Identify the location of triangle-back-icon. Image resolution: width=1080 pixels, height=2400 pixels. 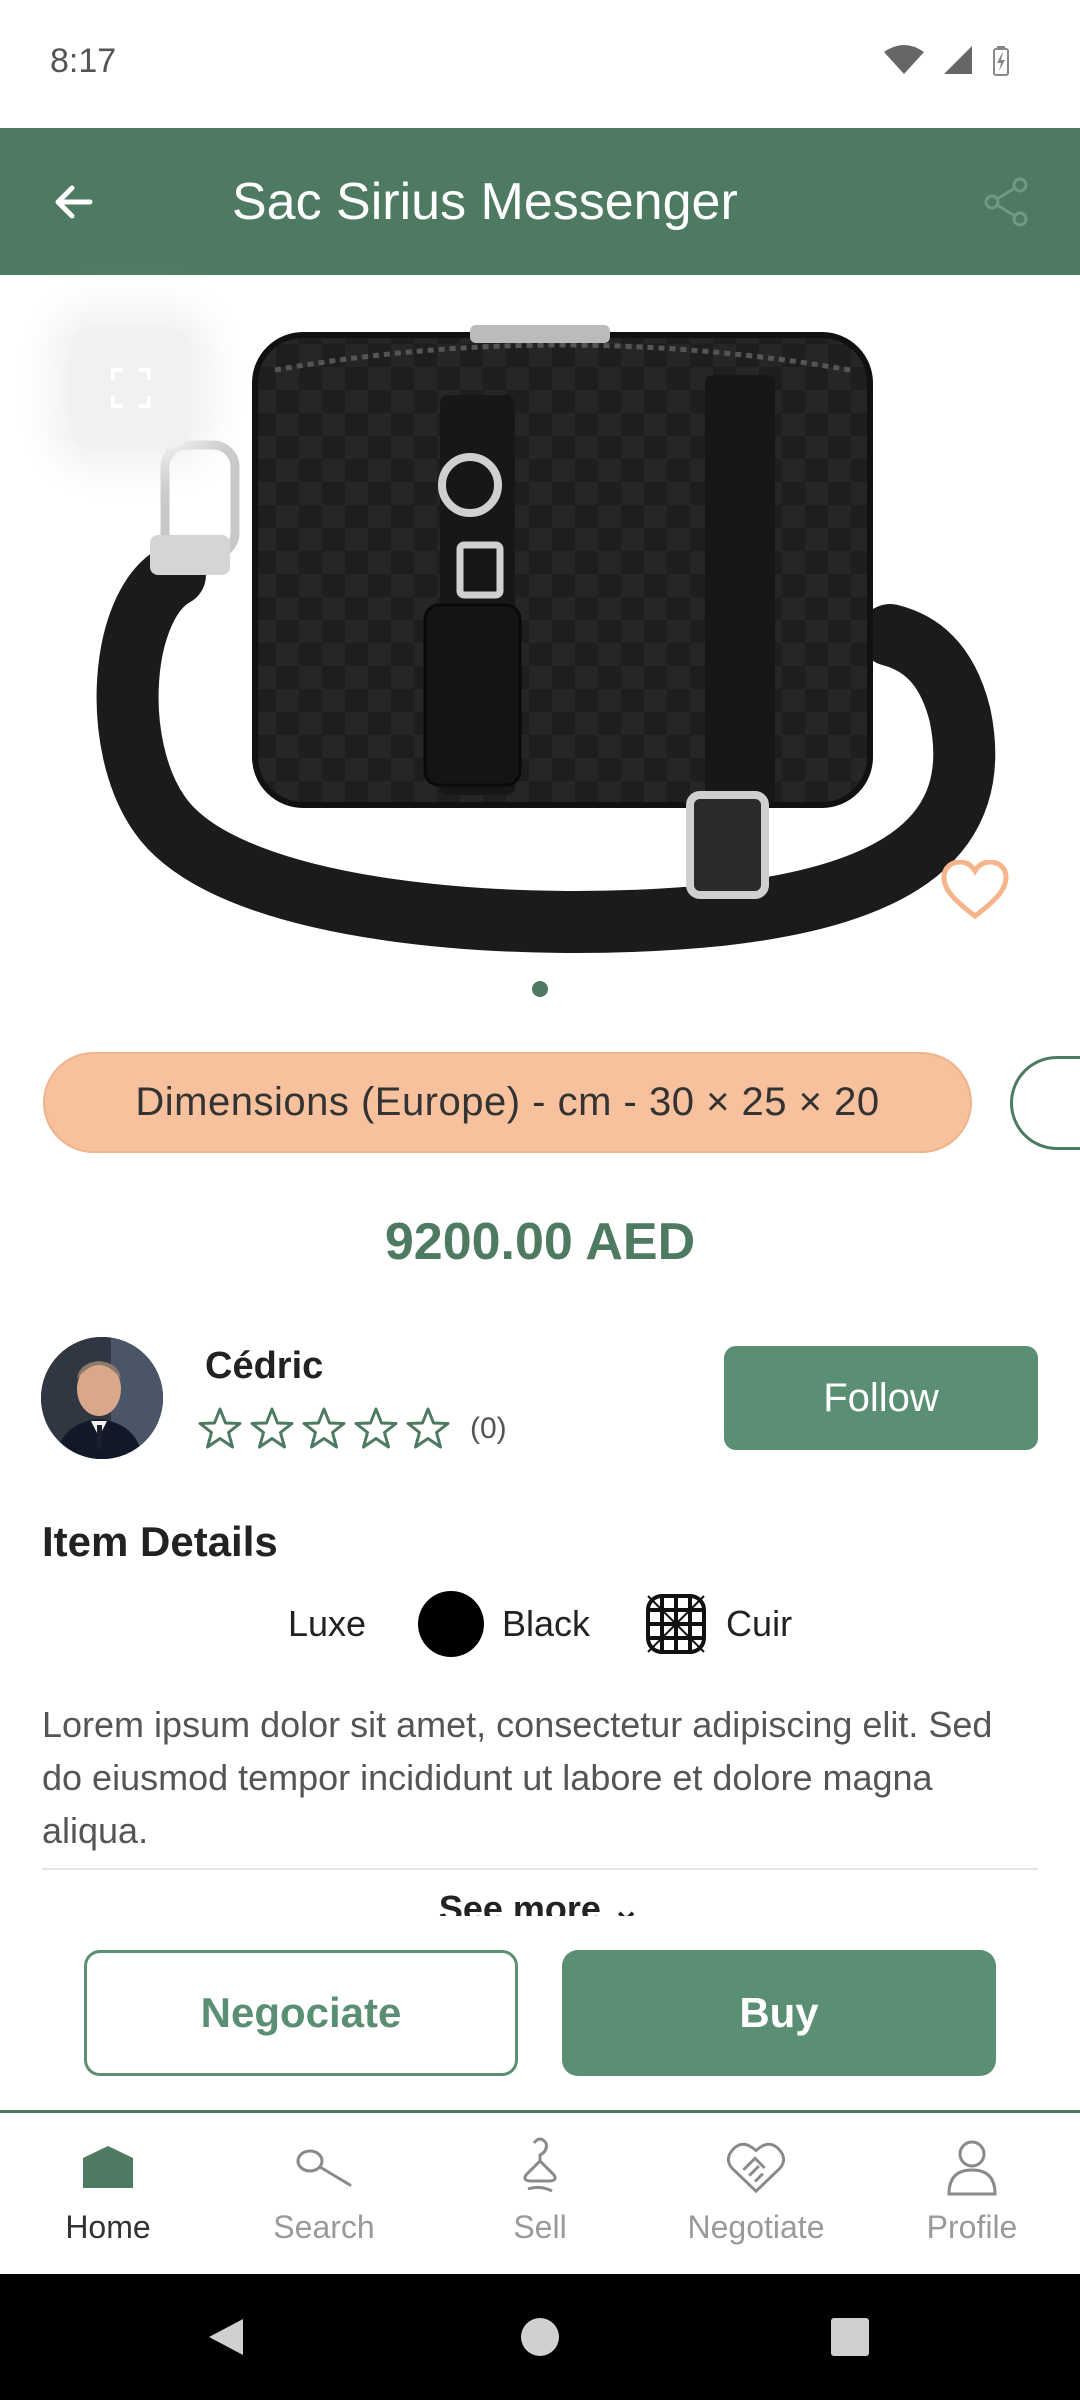
(226, 2337).